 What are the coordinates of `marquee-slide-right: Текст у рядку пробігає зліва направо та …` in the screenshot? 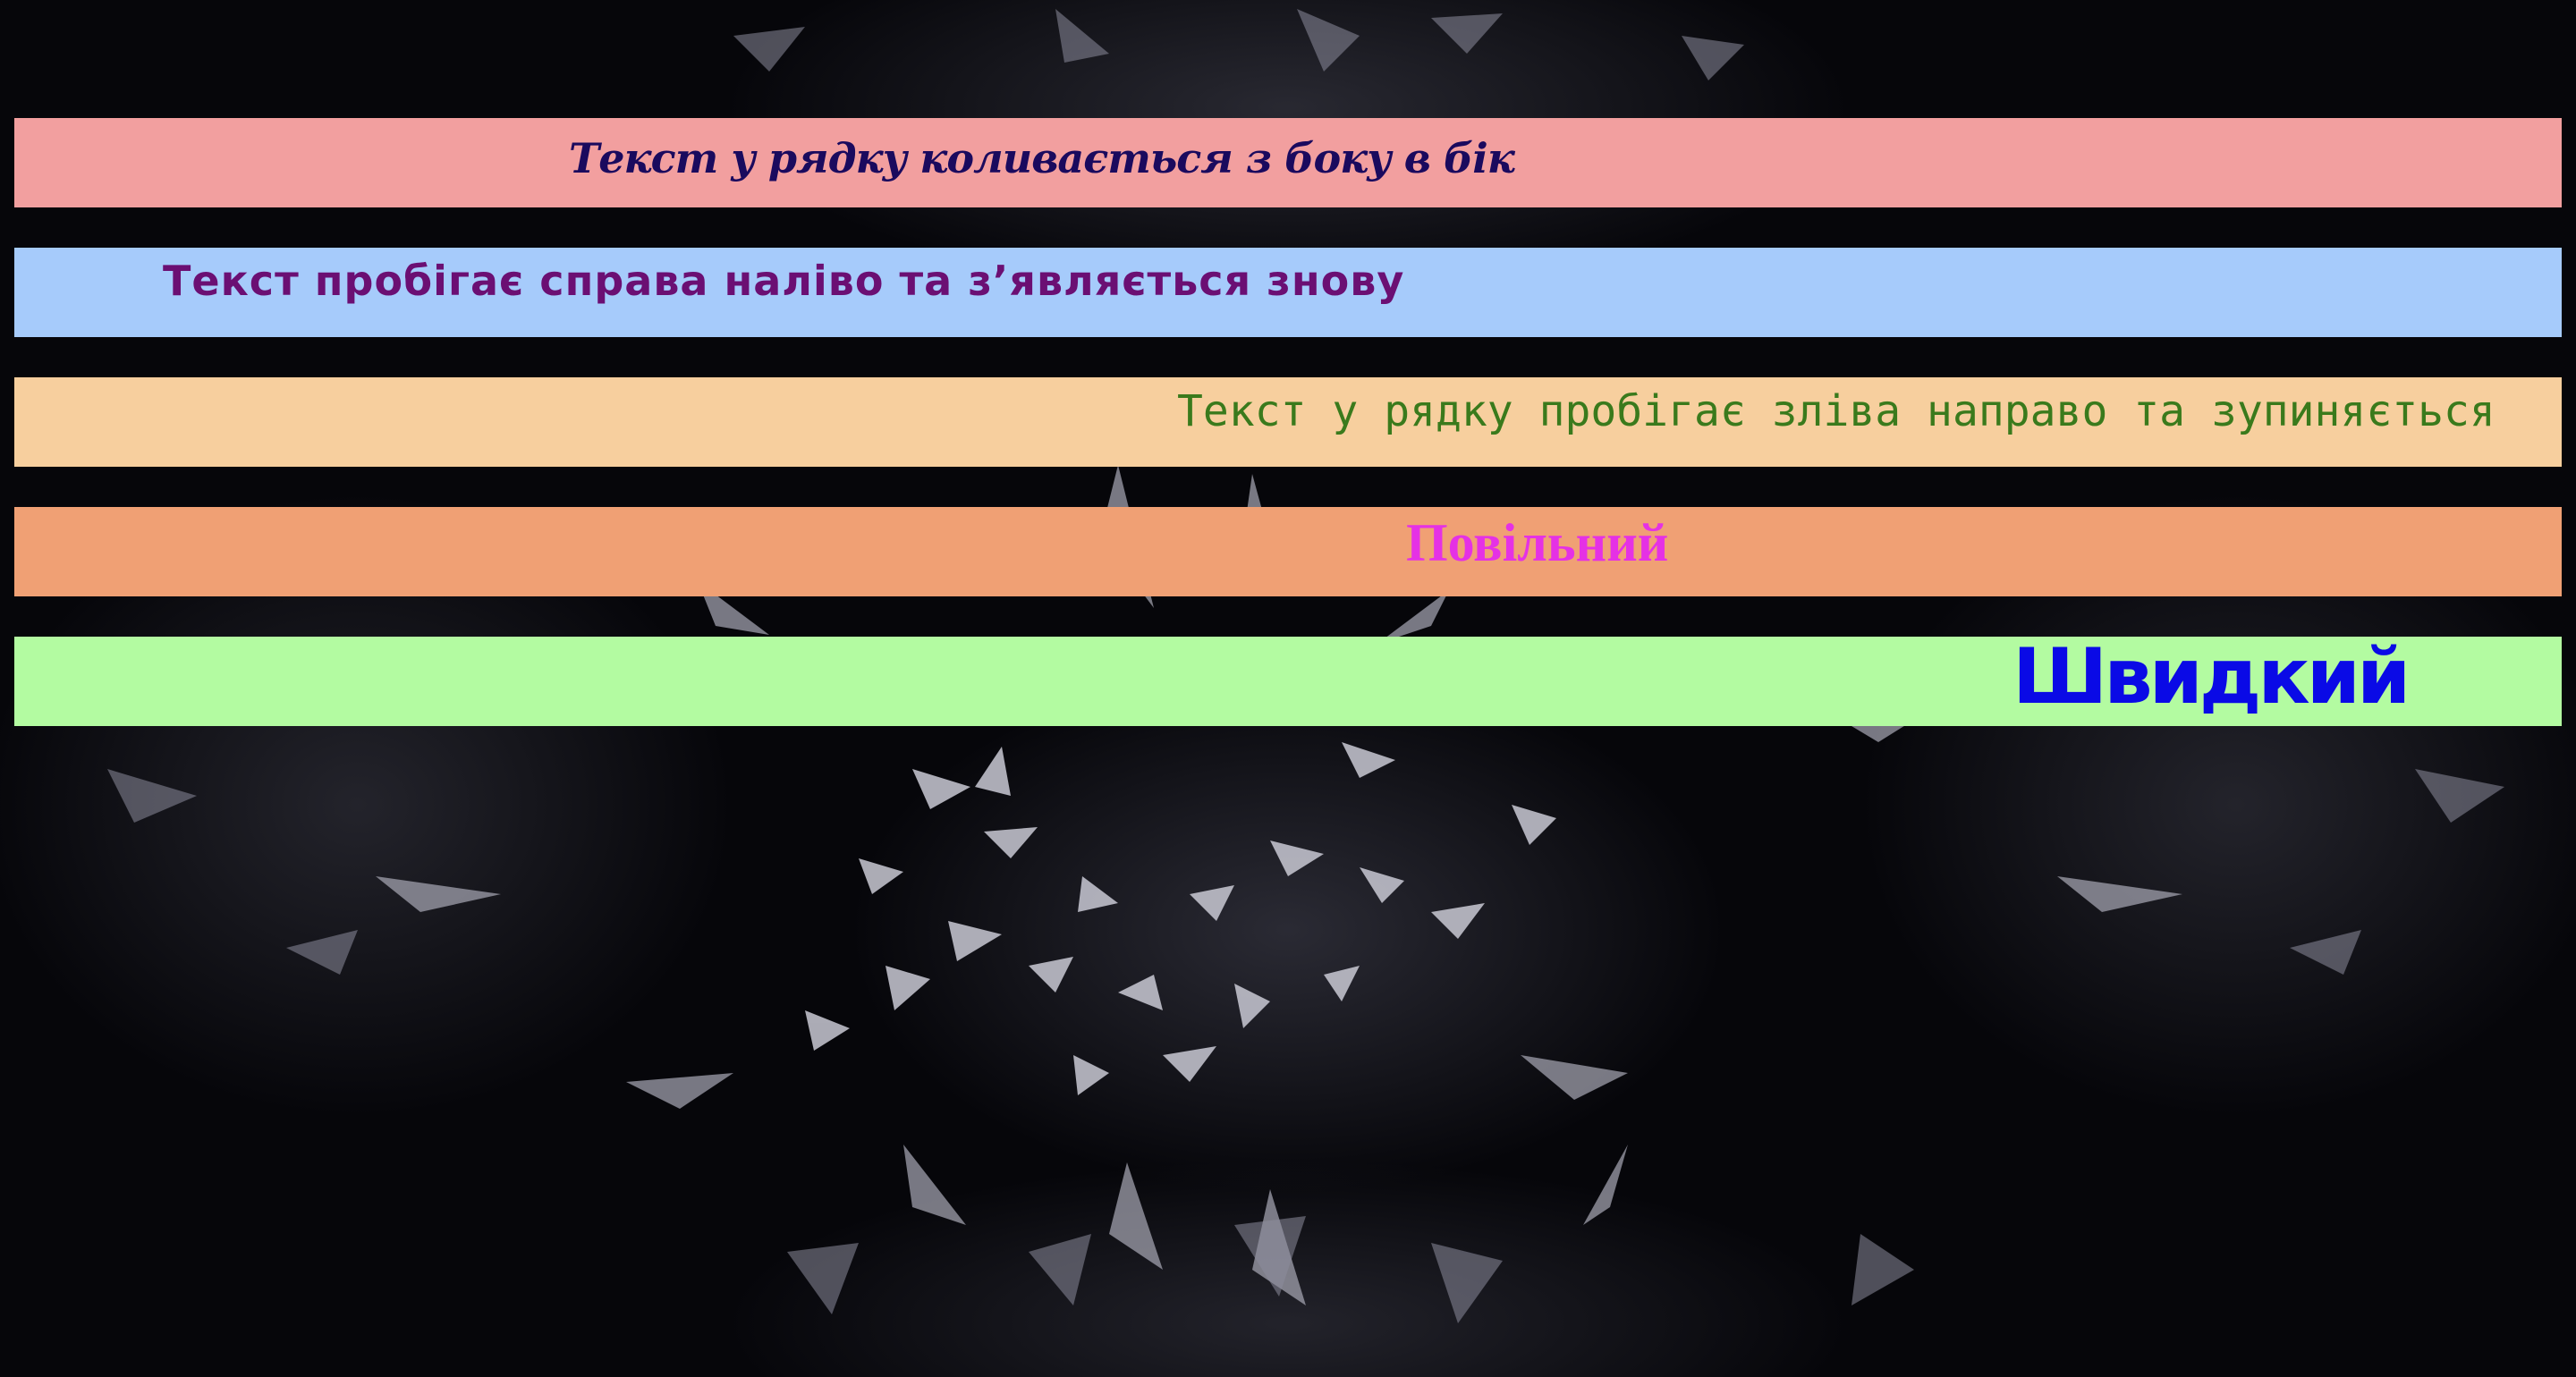 It's located at (1288, 422).